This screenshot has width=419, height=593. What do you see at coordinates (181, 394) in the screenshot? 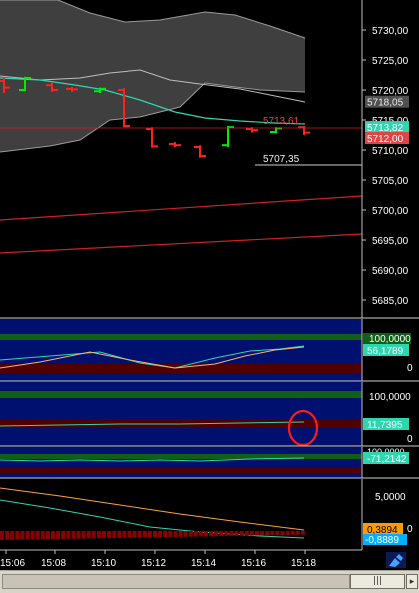
I see `oscillator-2-overbought-zone` at bounding box center [181, 394].